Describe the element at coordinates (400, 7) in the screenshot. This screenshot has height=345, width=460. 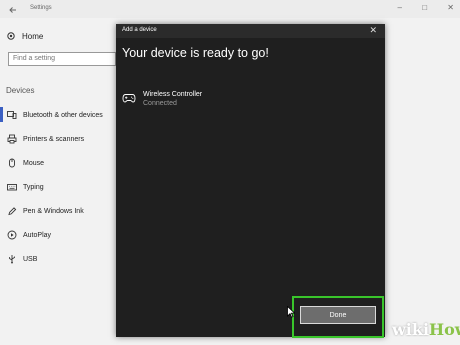
I see `minimize-icon: –` at that location.